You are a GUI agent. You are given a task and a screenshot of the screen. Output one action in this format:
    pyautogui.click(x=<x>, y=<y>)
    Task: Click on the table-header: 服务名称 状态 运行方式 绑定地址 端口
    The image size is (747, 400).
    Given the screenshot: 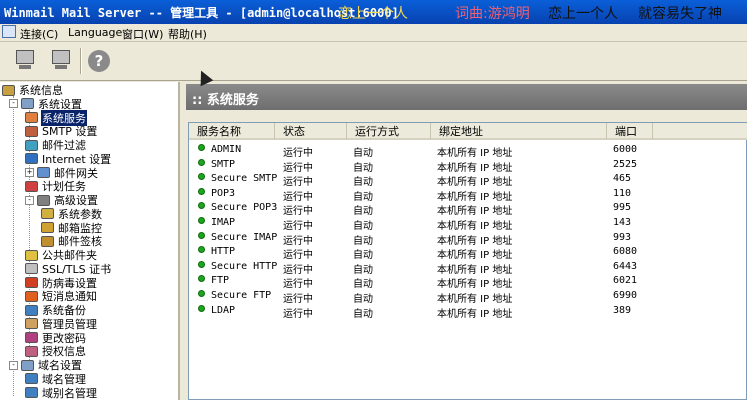 What is the action you would take?
    pyautogui.click(x=468, y=132)
    